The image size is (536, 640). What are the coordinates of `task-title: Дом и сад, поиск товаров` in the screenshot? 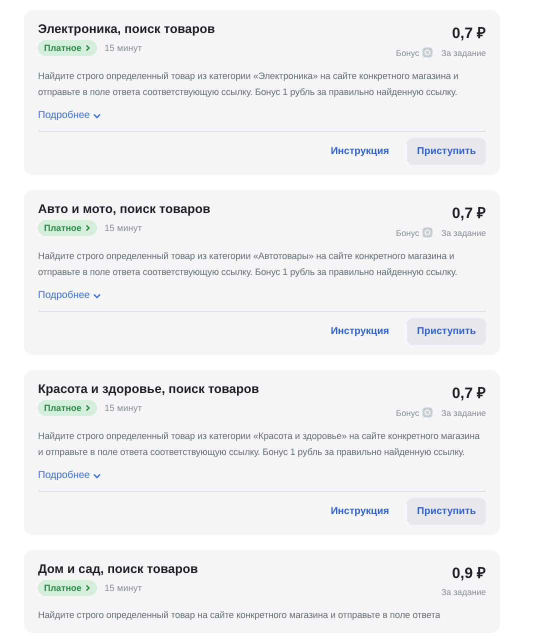 It's located at (118, 569).